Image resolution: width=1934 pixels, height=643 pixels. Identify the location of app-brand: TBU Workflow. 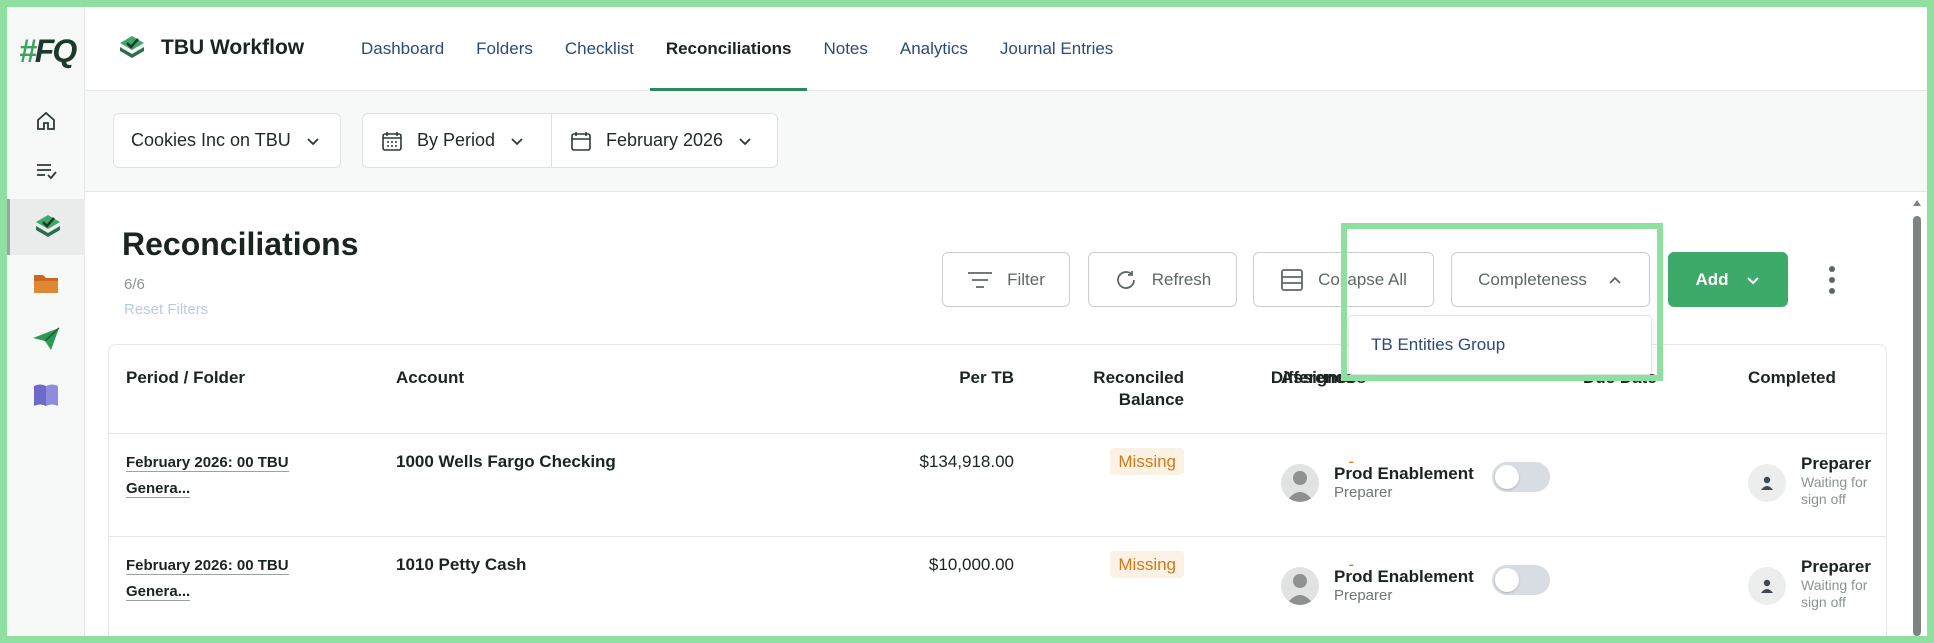
(210, 48).